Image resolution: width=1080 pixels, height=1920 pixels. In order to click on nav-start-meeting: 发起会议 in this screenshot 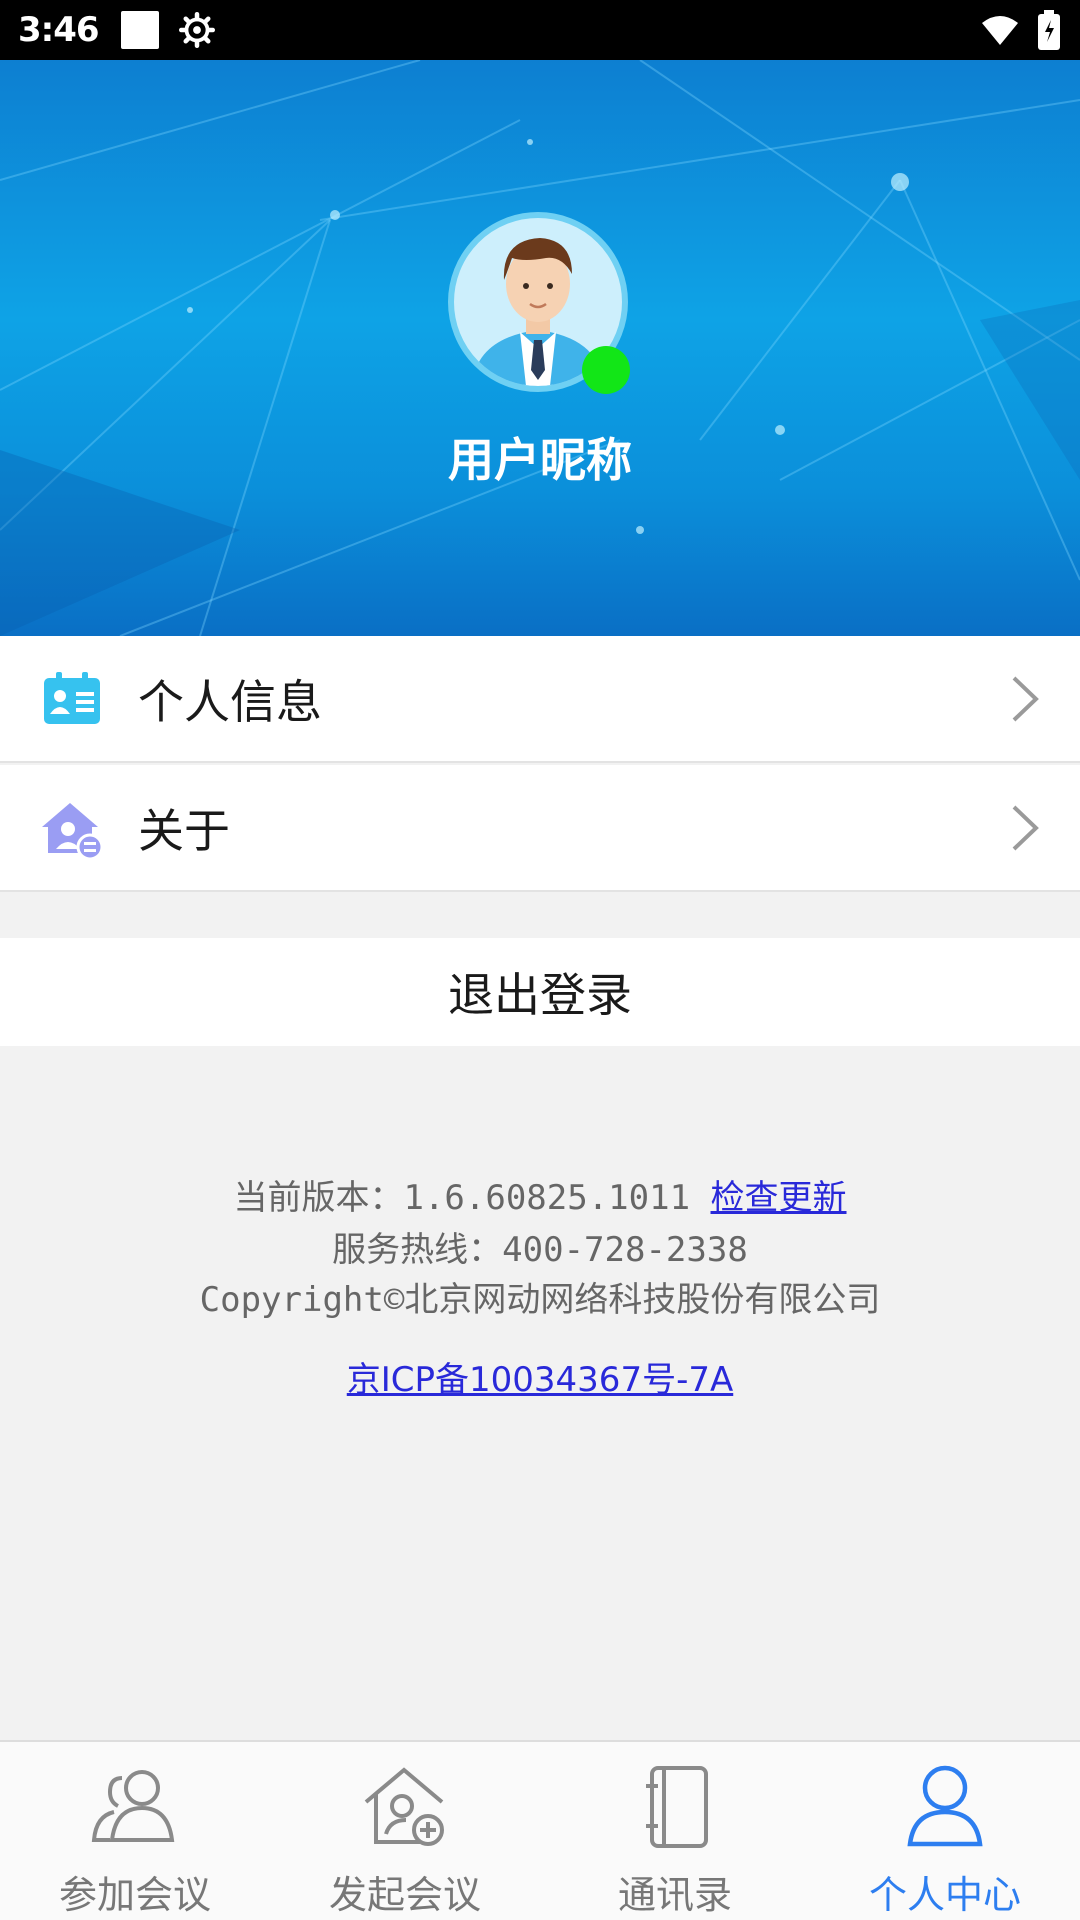, I will do `click(405, 1831)`.